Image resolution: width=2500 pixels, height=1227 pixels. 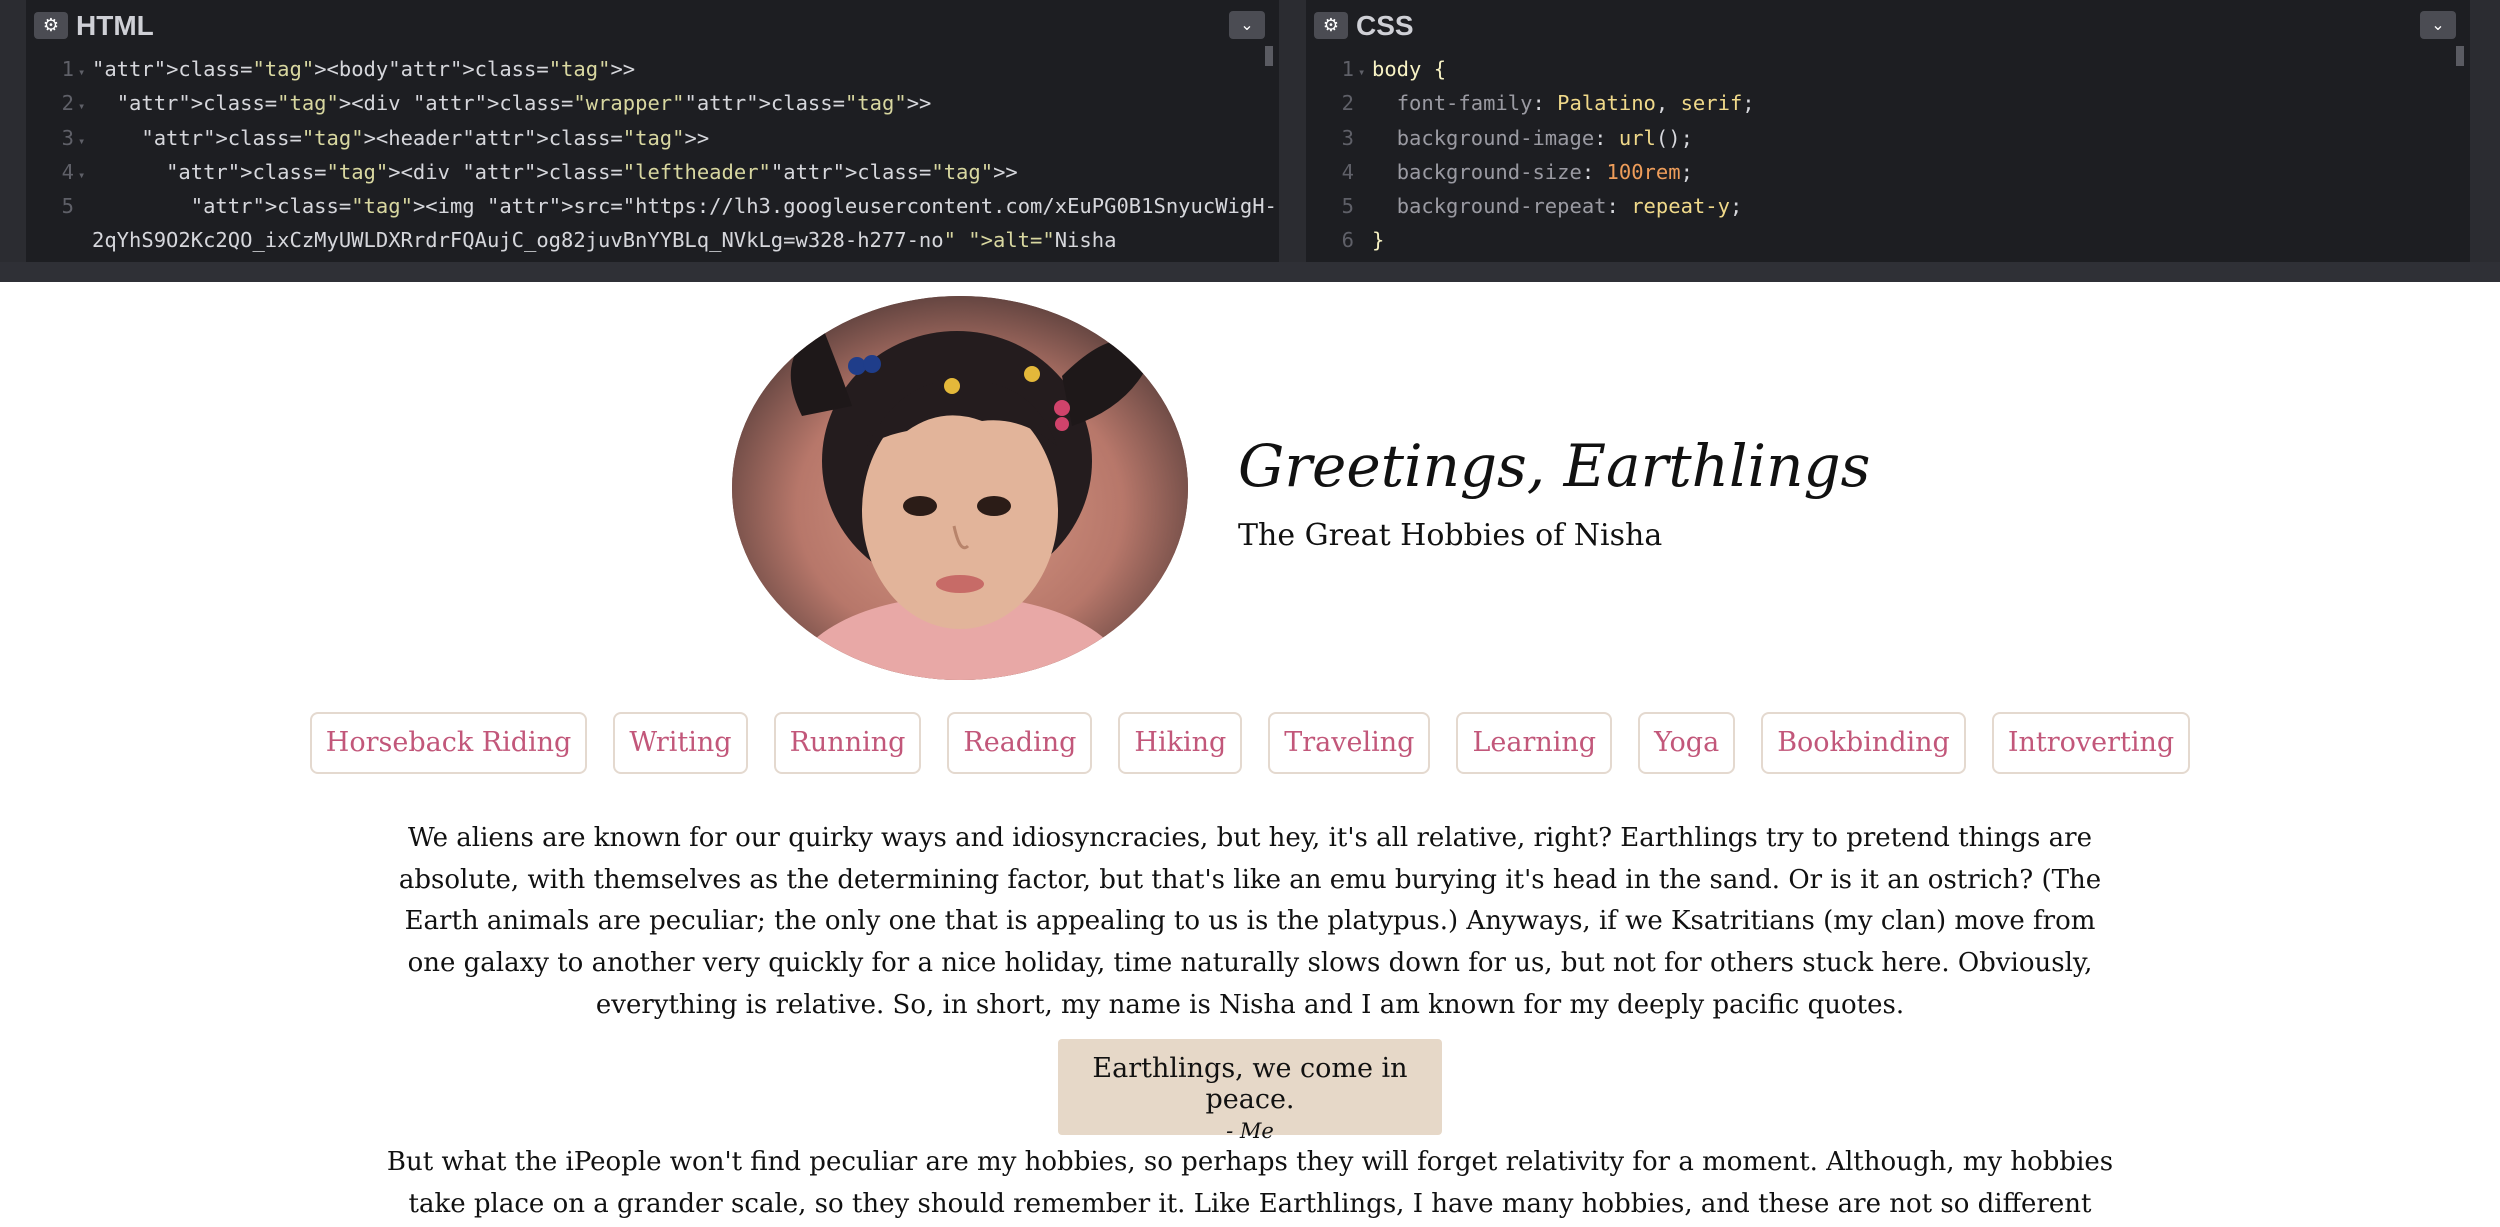 What do you see at coordinates (1450, 535) in the screenshot?
I see `page-subtitle: The Great Hobbies of Nisha` at bounding box center [1450, 535].